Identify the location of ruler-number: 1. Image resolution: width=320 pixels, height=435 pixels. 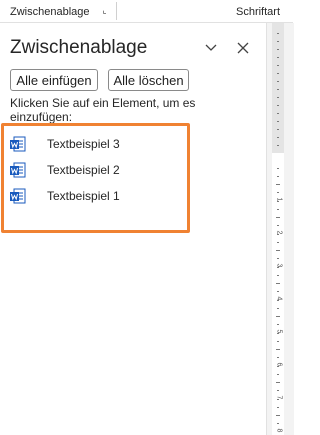
(279, 199).